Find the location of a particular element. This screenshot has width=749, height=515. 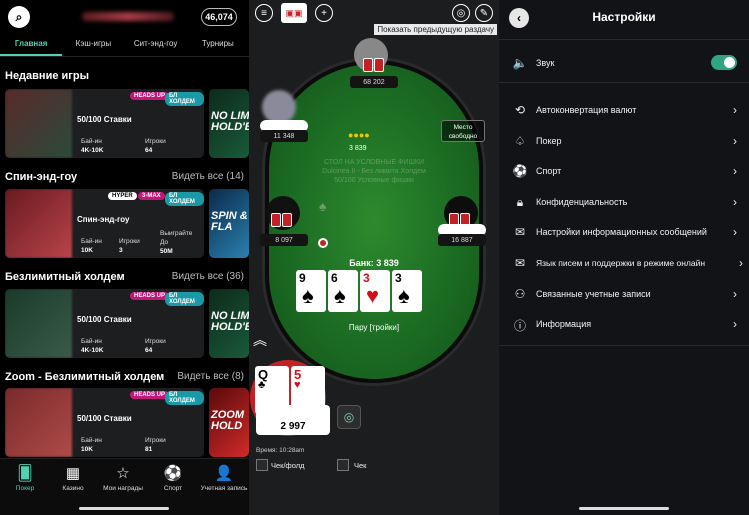

message-icon: ✉ is located at coordinates (520, 232).